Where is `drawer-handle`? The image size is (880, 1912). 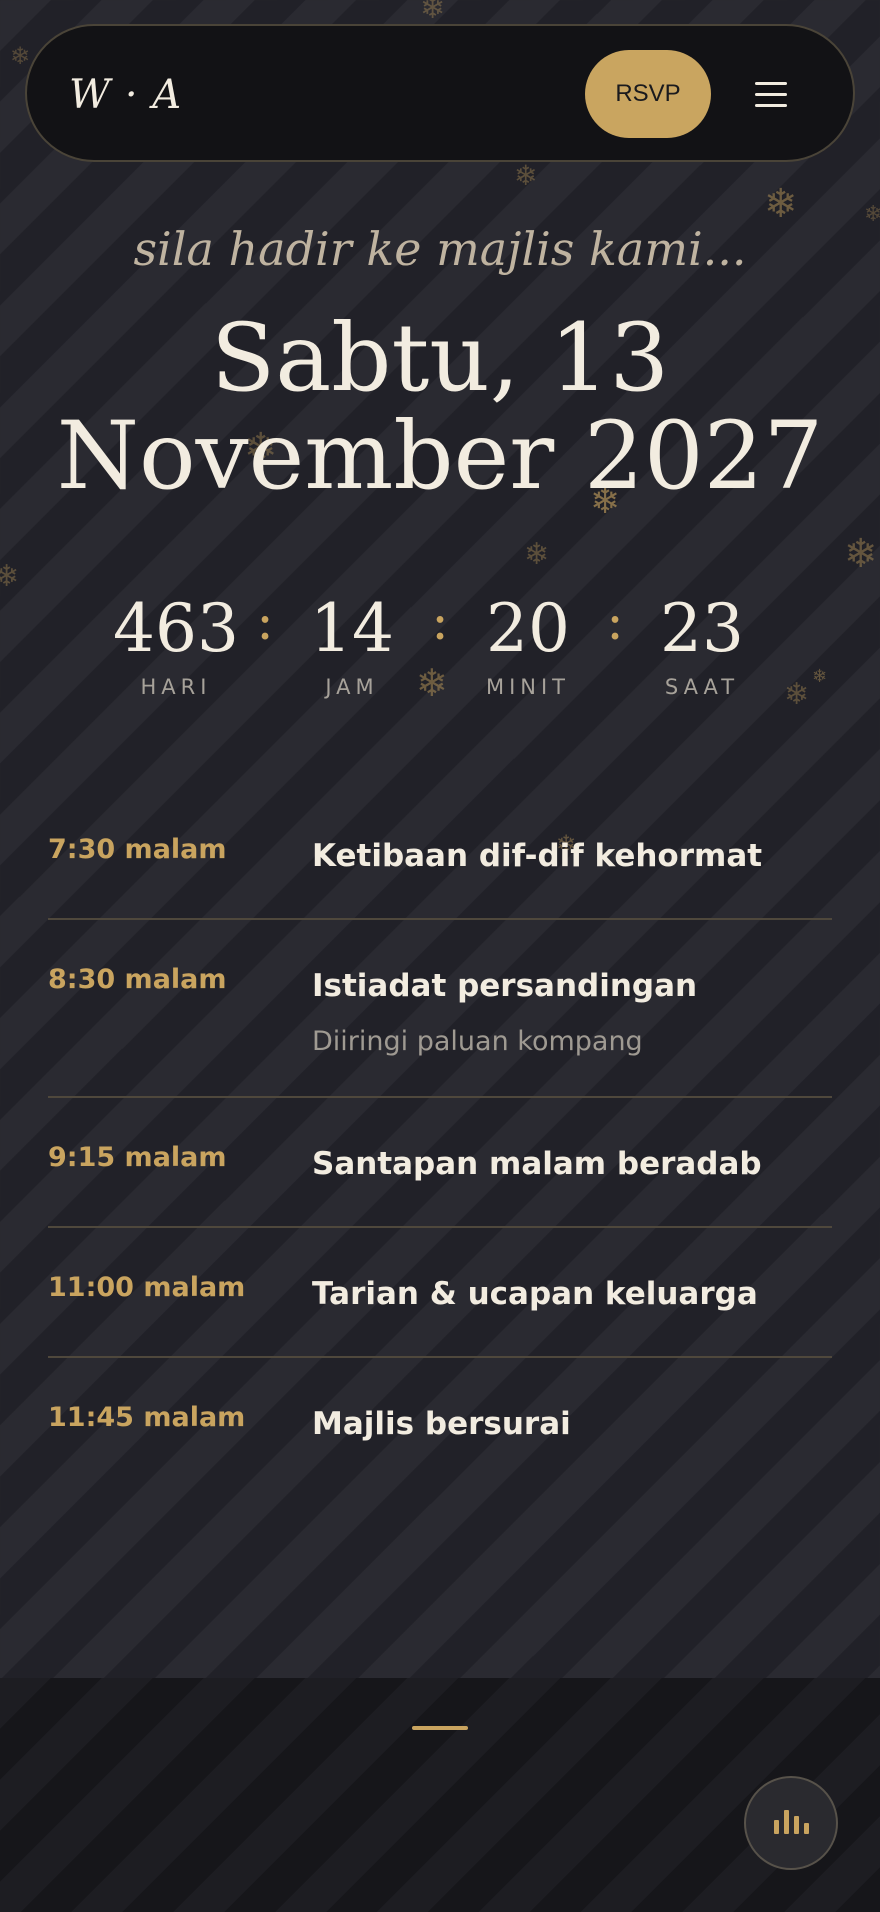
drawer-handle is located at coordinates (440, 1728).